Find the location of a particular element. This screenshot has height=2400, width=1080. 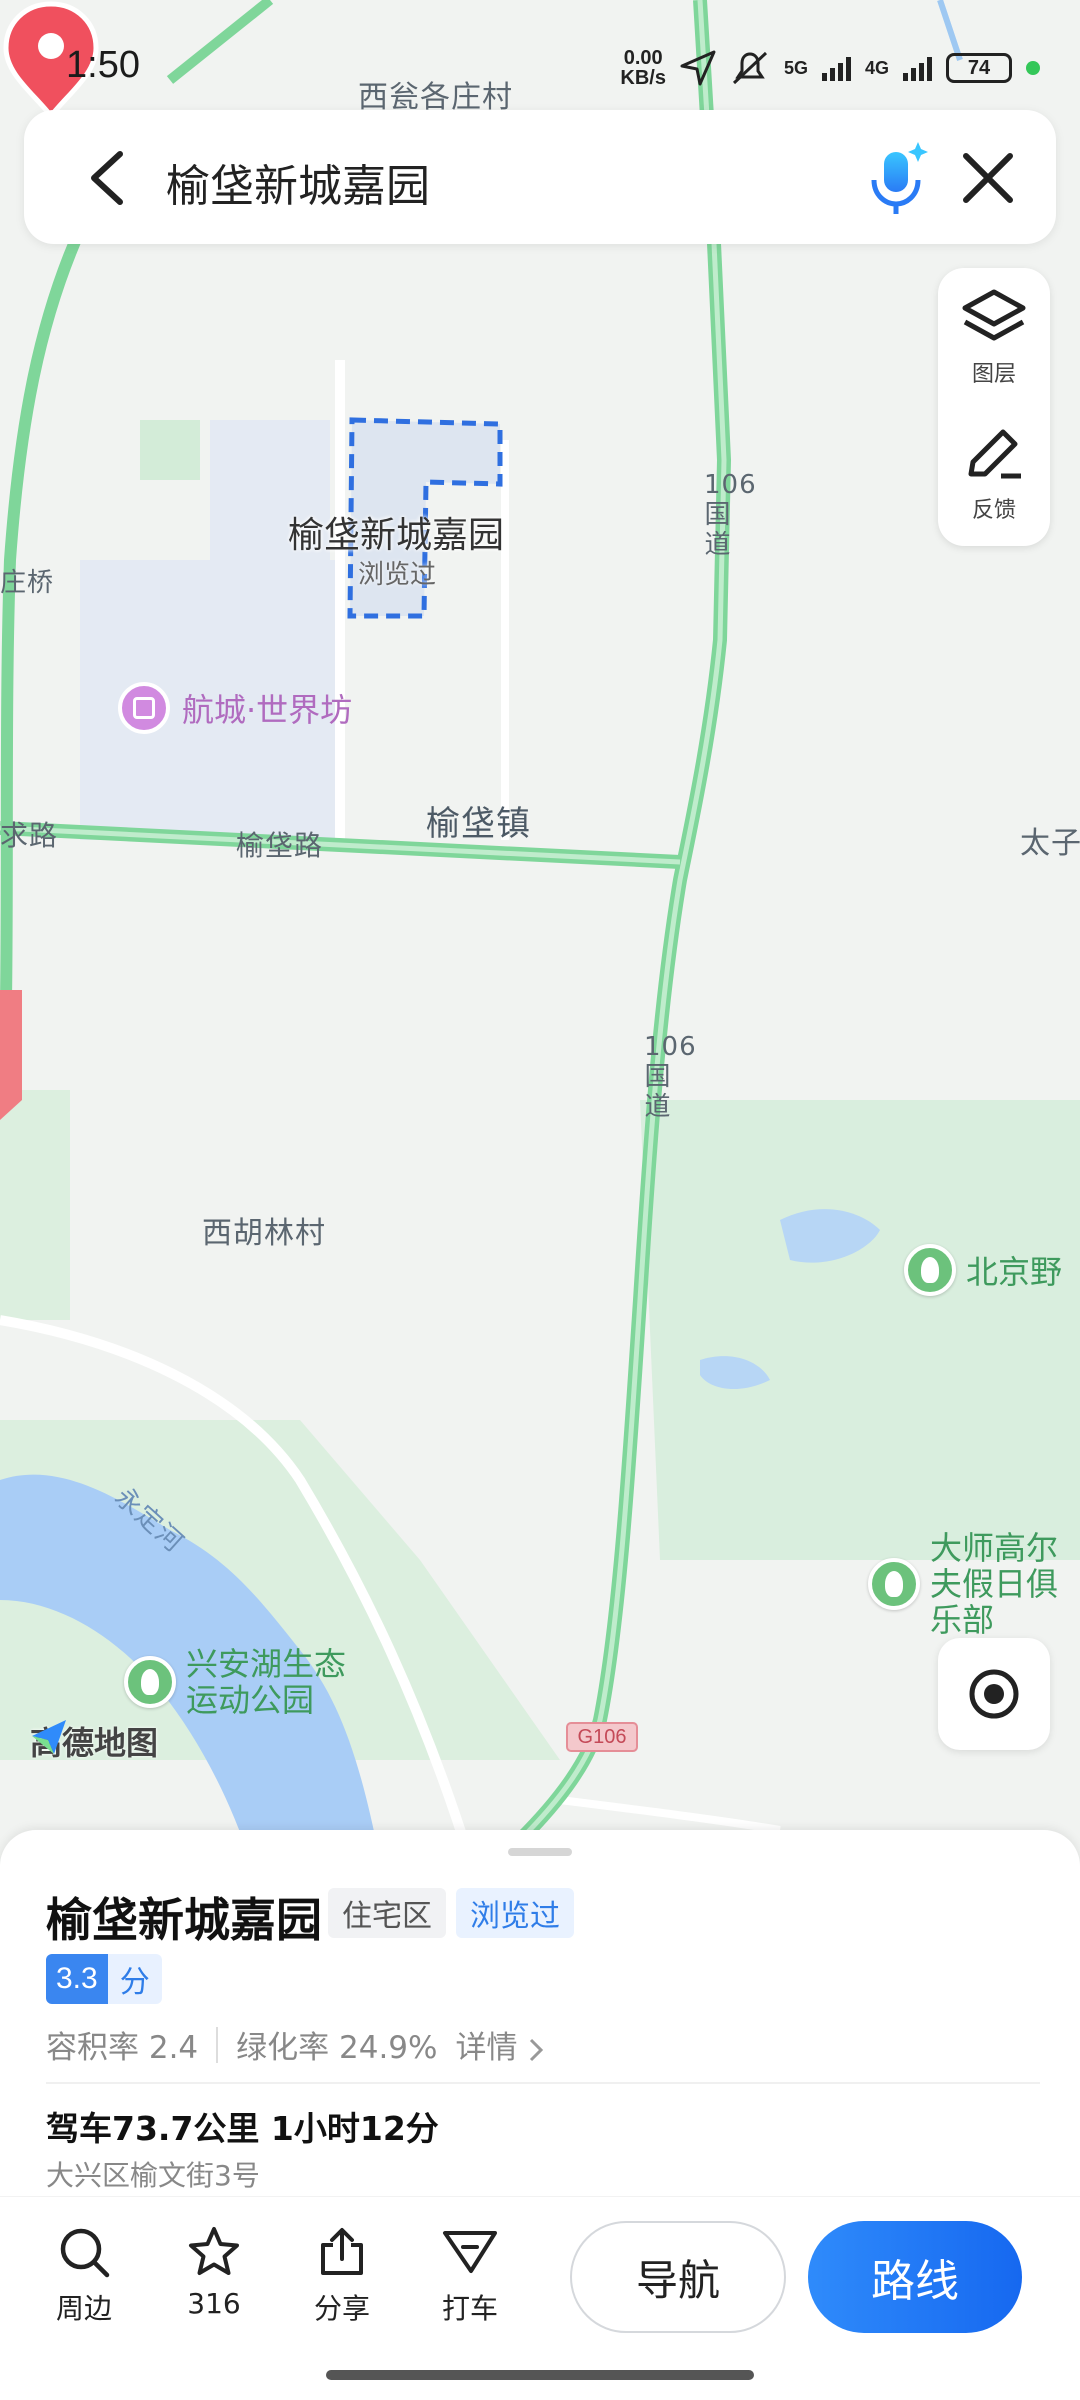

rating-score: 3.3 is located at coordinates (77, 1979).